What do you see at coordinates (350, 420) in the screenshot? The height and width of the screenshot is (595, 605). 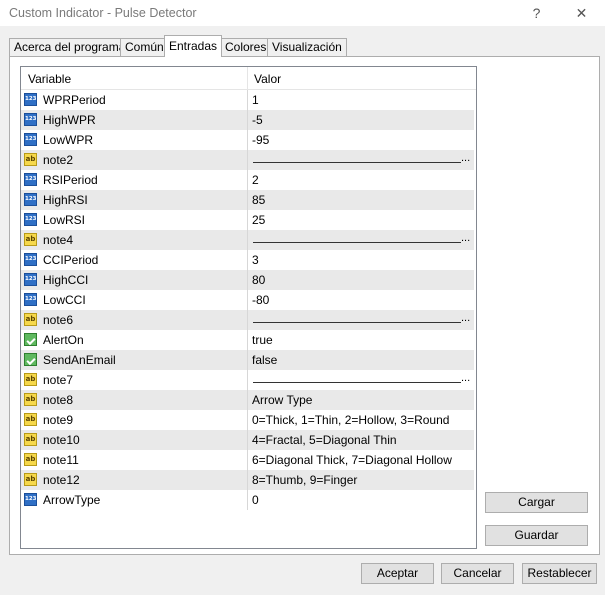 I see `variable-value: 0=Thick, 1=Thin, 2=Hollow, 3=Round` at bounding box center [350, 420].